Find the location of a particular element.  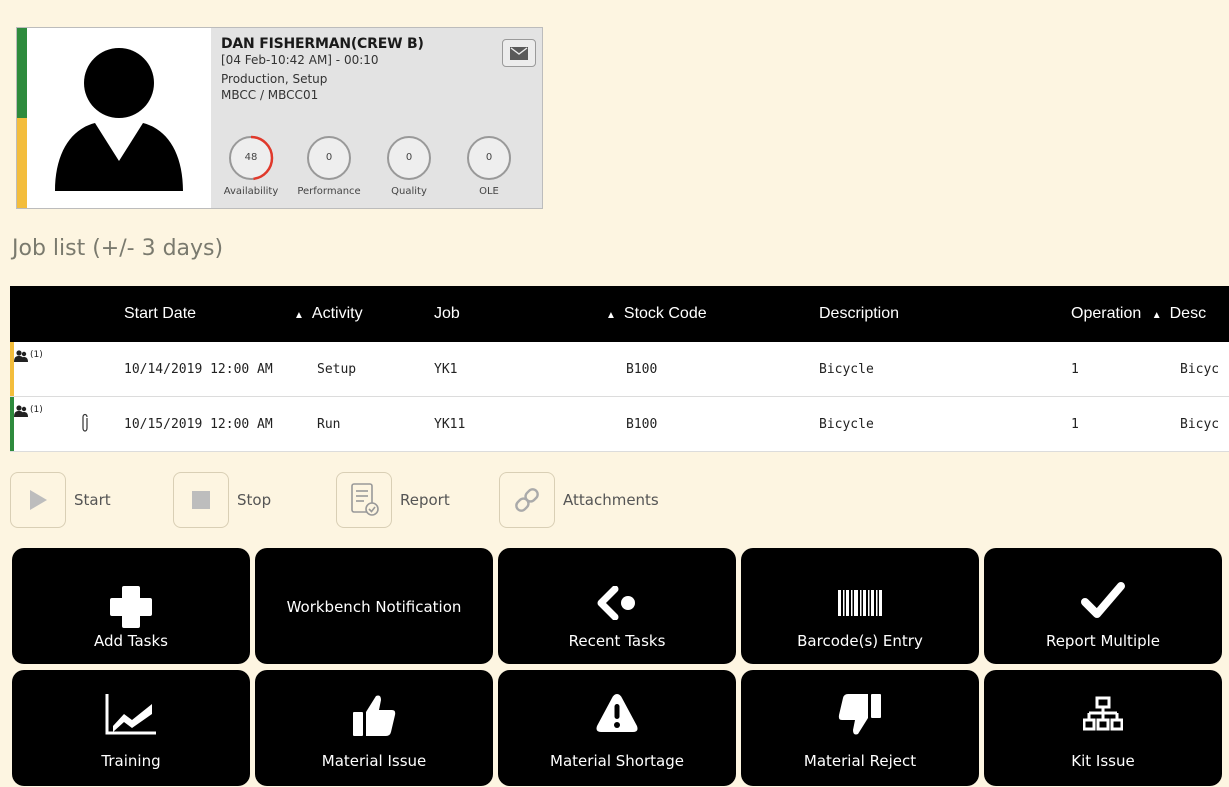

thumbs-up-icon is located at coordinates (374, 715).